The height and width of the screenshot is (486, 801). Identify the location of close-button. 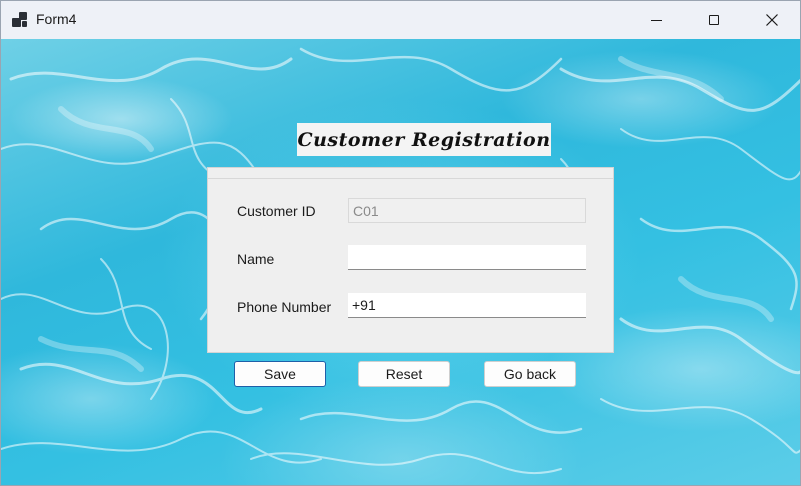
(771, 20).